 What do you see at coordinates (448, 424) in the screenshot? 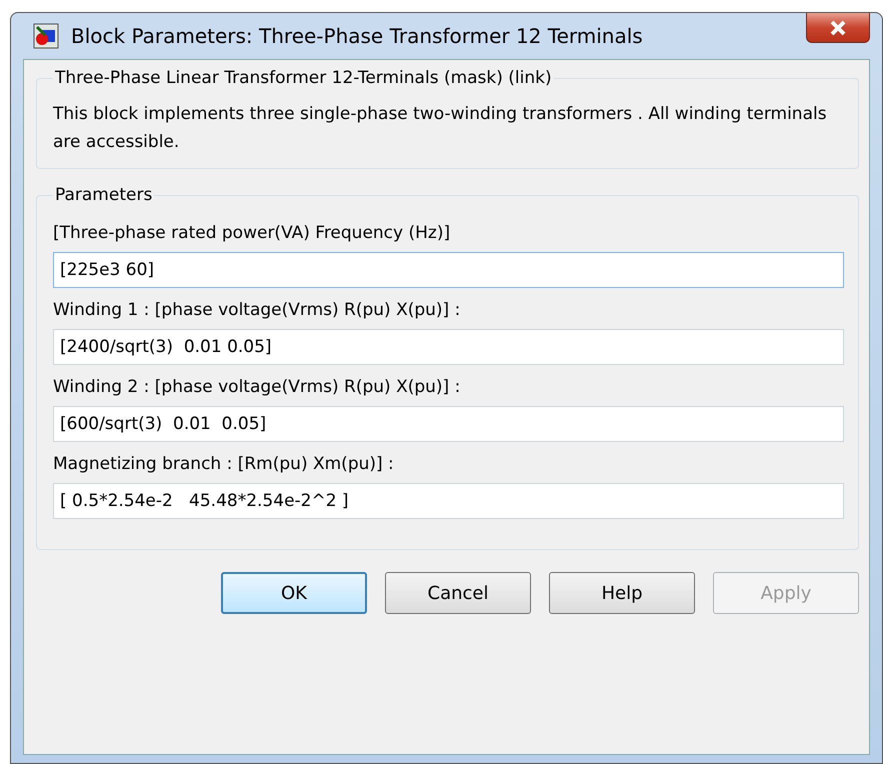
I see `input-field: [600/sqrt(3) 0.01 0.05]` at bounding box center [448, 424].